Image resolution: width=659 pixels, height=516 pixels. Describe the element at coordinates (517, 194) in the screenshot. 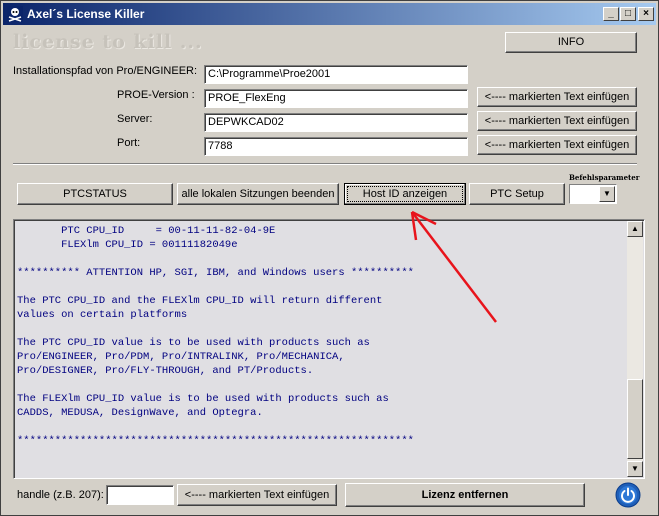

I see `ptc-setup-button: PTC Setup` at that location.